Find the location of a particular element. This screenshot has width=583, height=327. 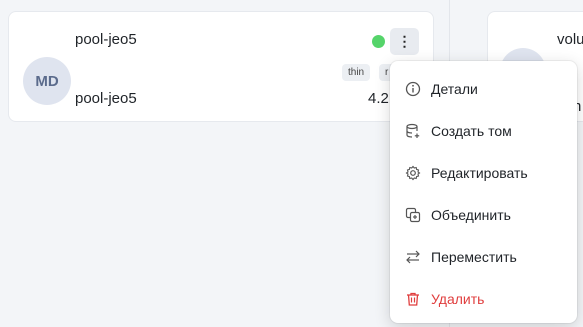

tag-thin: thin is located at coordinates (356, 72).